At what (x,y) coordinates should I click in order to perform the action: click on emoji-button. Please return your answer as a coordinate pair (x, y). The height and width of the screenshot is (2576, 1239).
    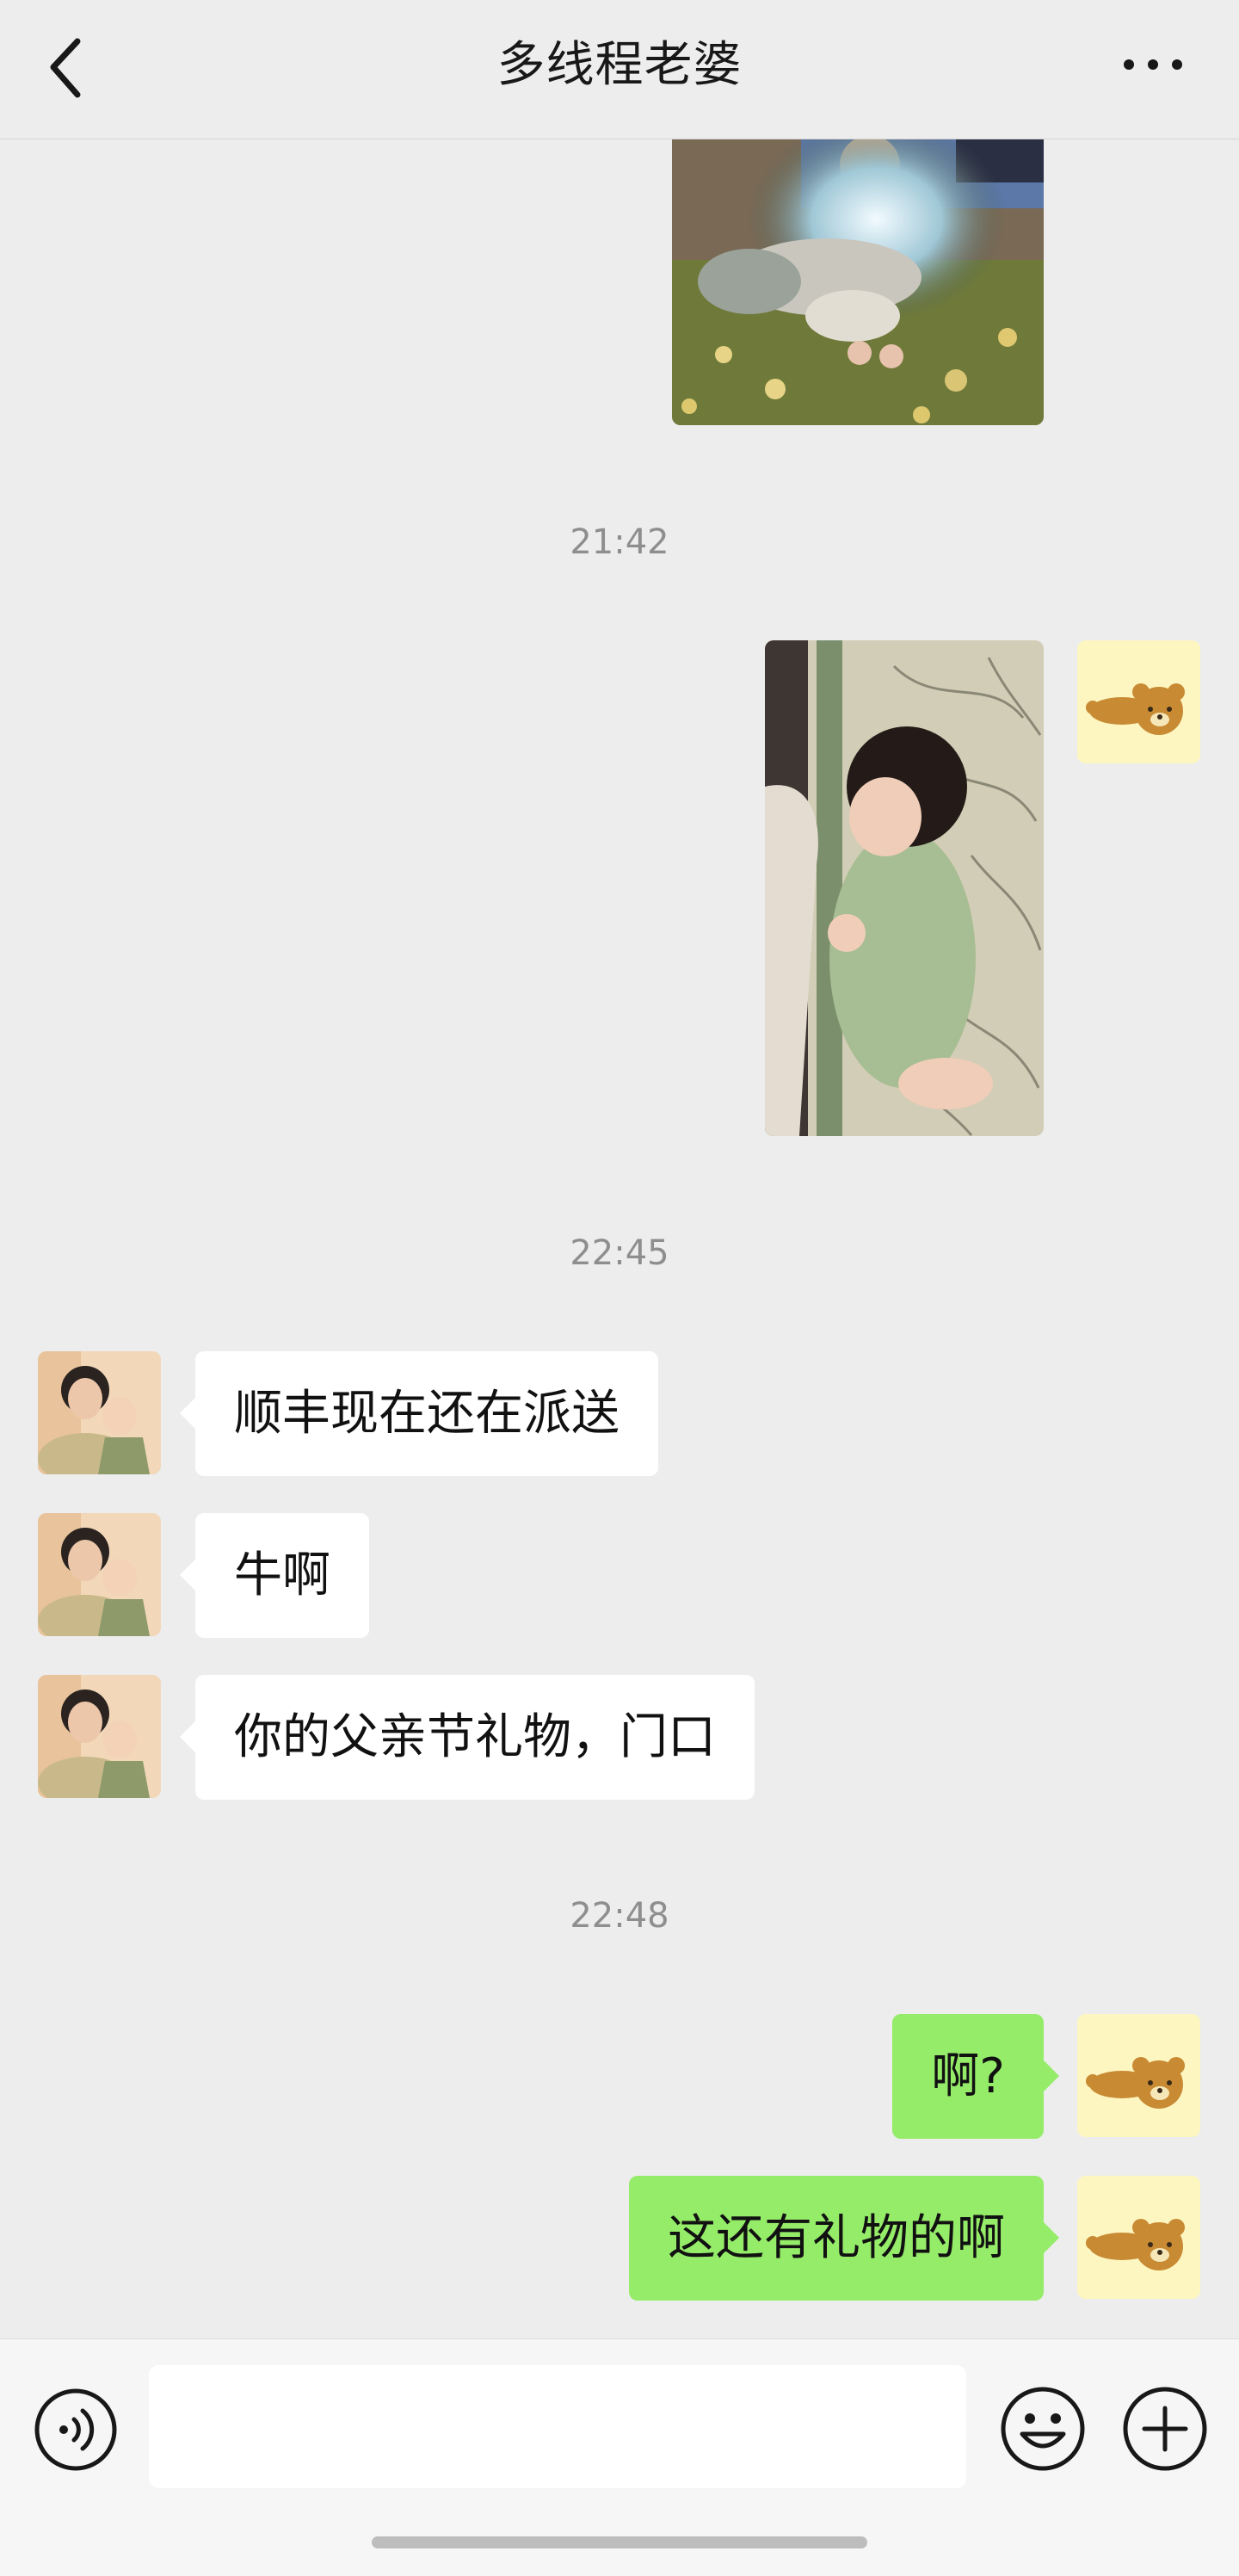
    Looking at the image, I should click on (1043, 2429).